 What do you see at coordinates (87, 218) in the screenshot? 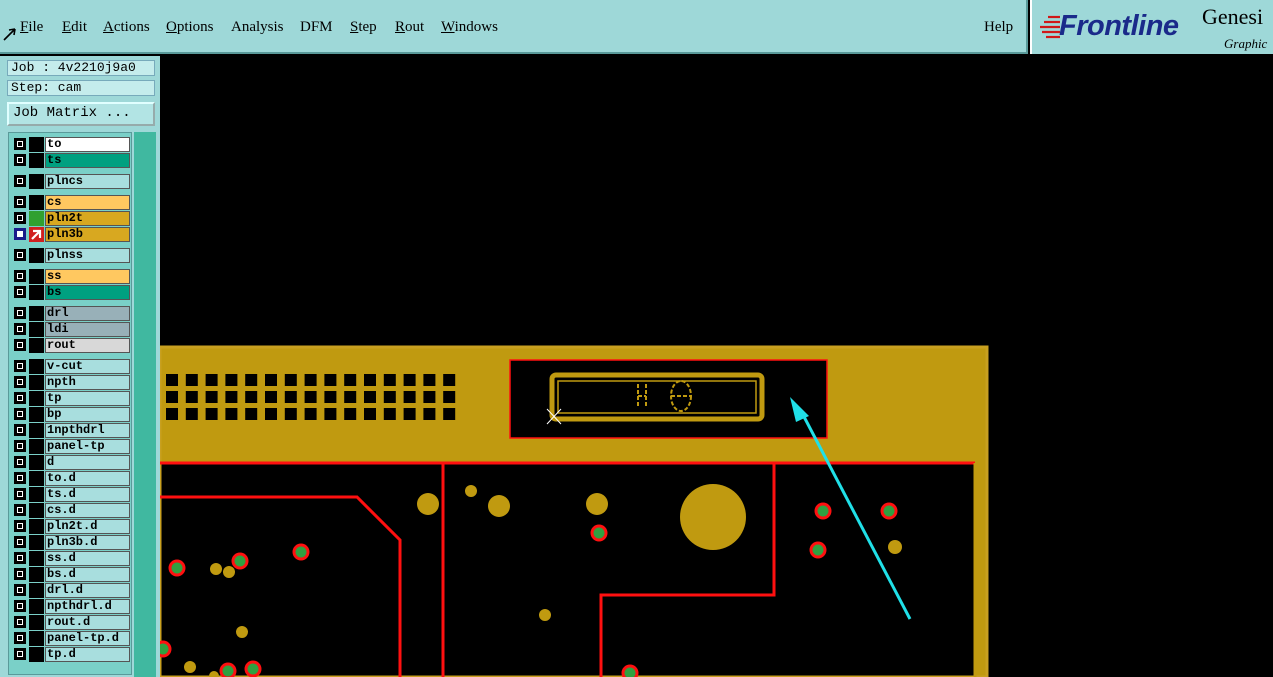
I see `layer-name: pln2t` at bounding box center [87, 218].